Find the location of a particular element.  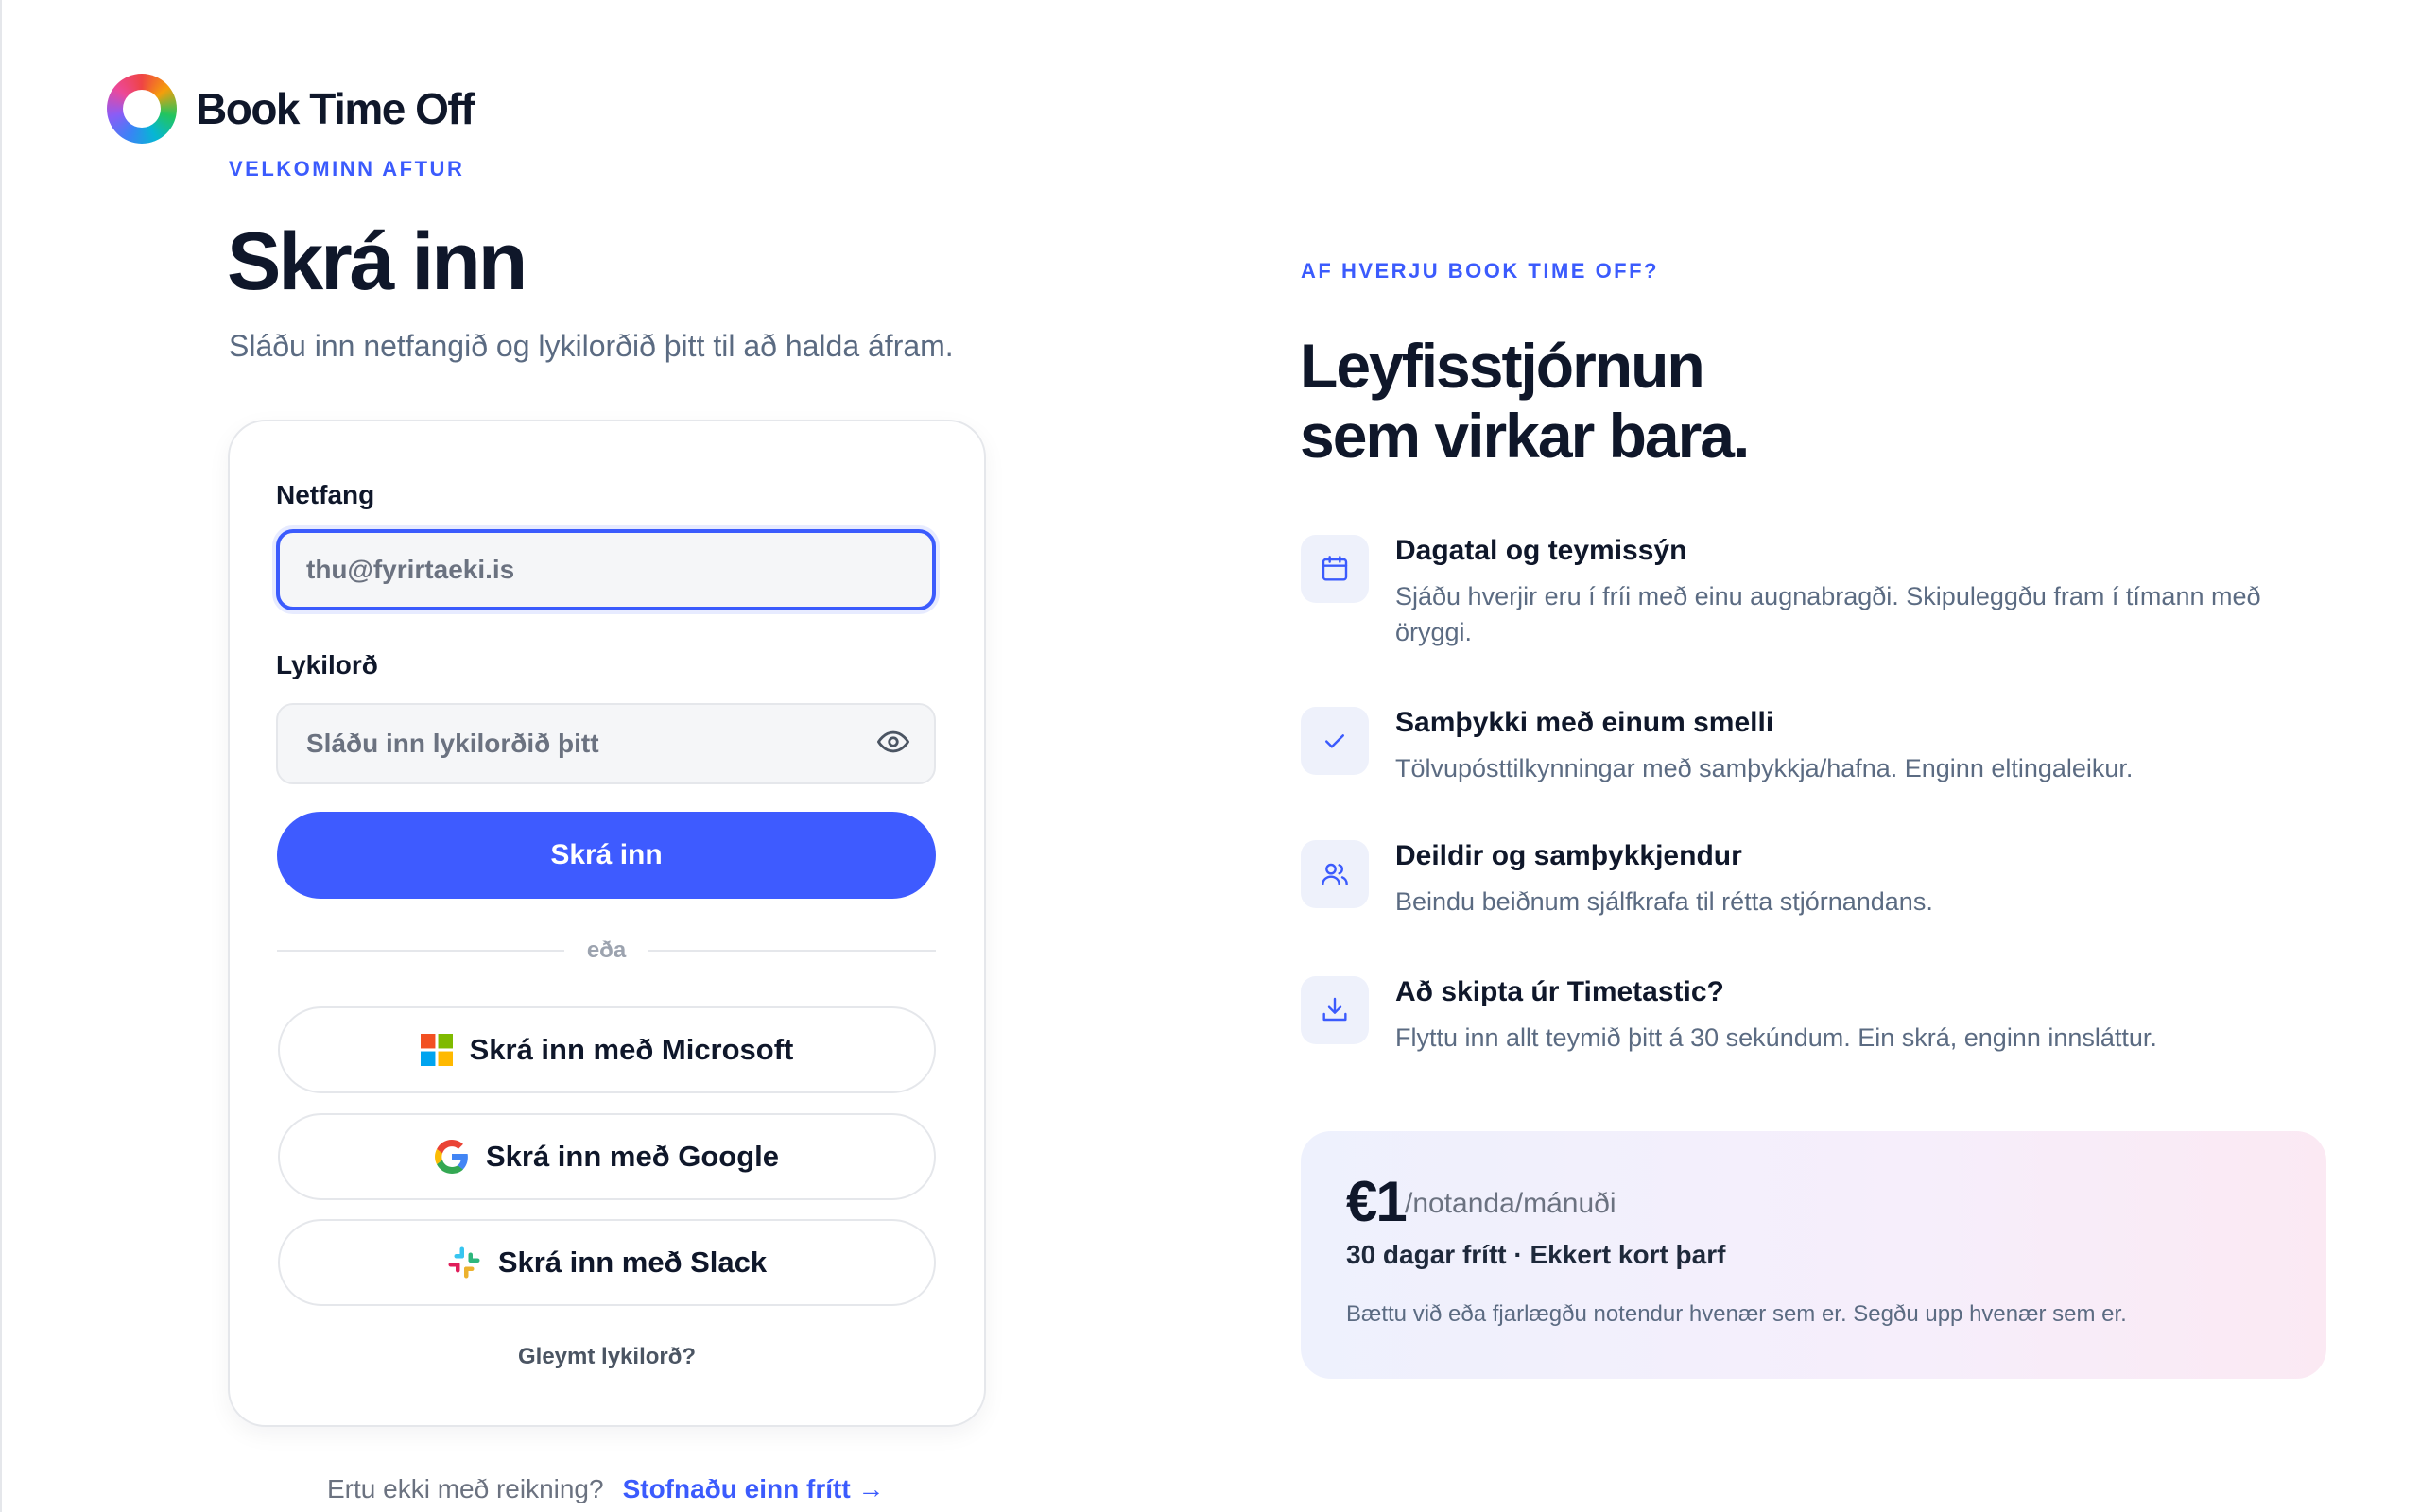

signup-link: Stofnaðu einn frítt → is located at coordinates (754, 1489).